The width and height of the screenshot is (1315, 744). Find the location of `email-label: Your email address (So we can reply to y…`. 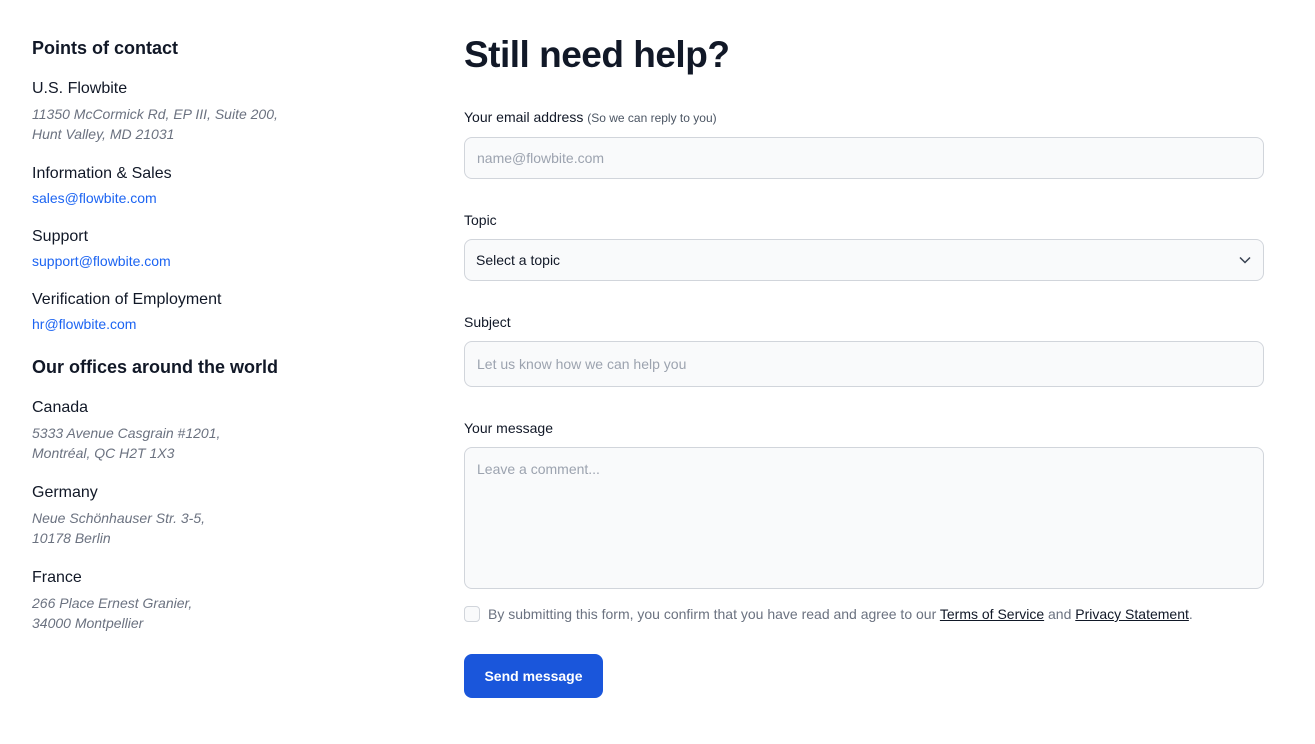

email-label: Your email address (So we can reply to y… is located at coordinates (864, 117).